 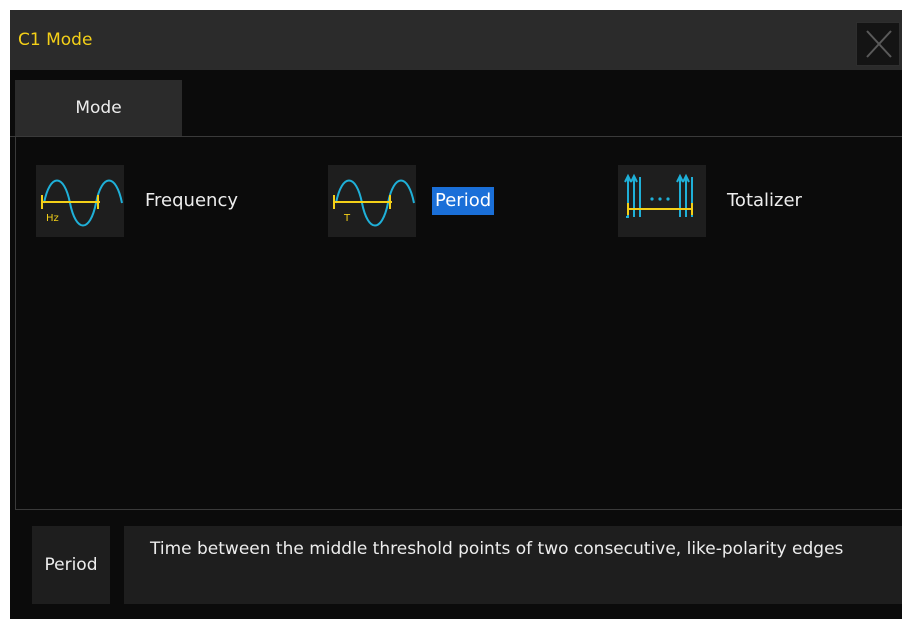 I want to click on dialog-titlebar: C1 Mode, so click(x=456, y=40).